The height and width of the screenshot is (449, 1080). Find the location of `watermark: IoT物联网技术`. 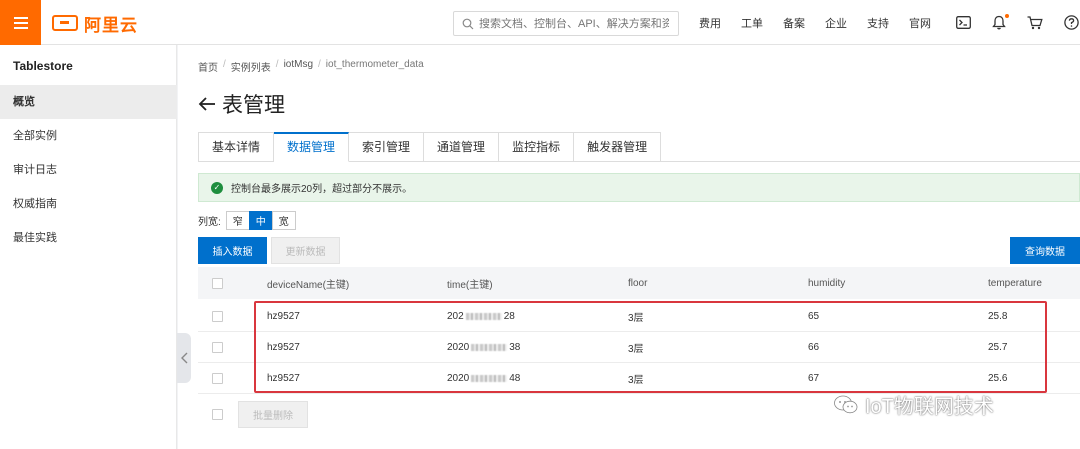

watermark: IoT物联网技术 is located at coordinates (913, 404).